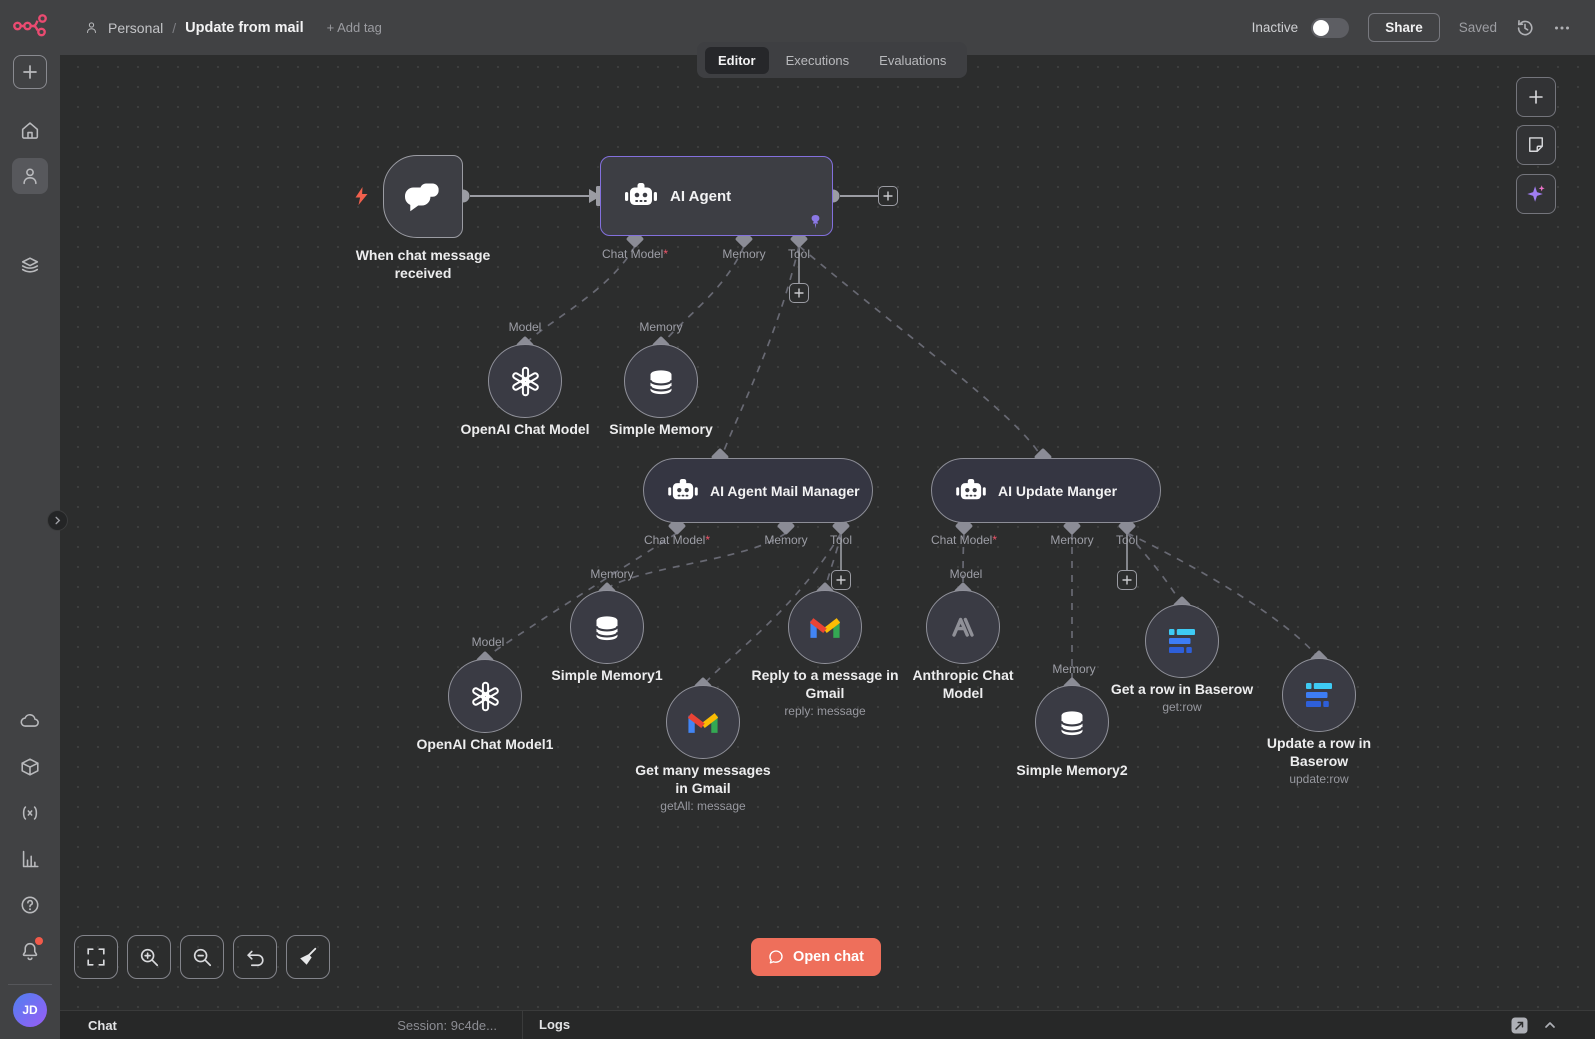 The height and width of the screenshot is (1039, 1595). What do you see at coordinates (554, 1024) in the screenshot?
I see `logs-tab: Logs` at bounding box center [554, 1024].